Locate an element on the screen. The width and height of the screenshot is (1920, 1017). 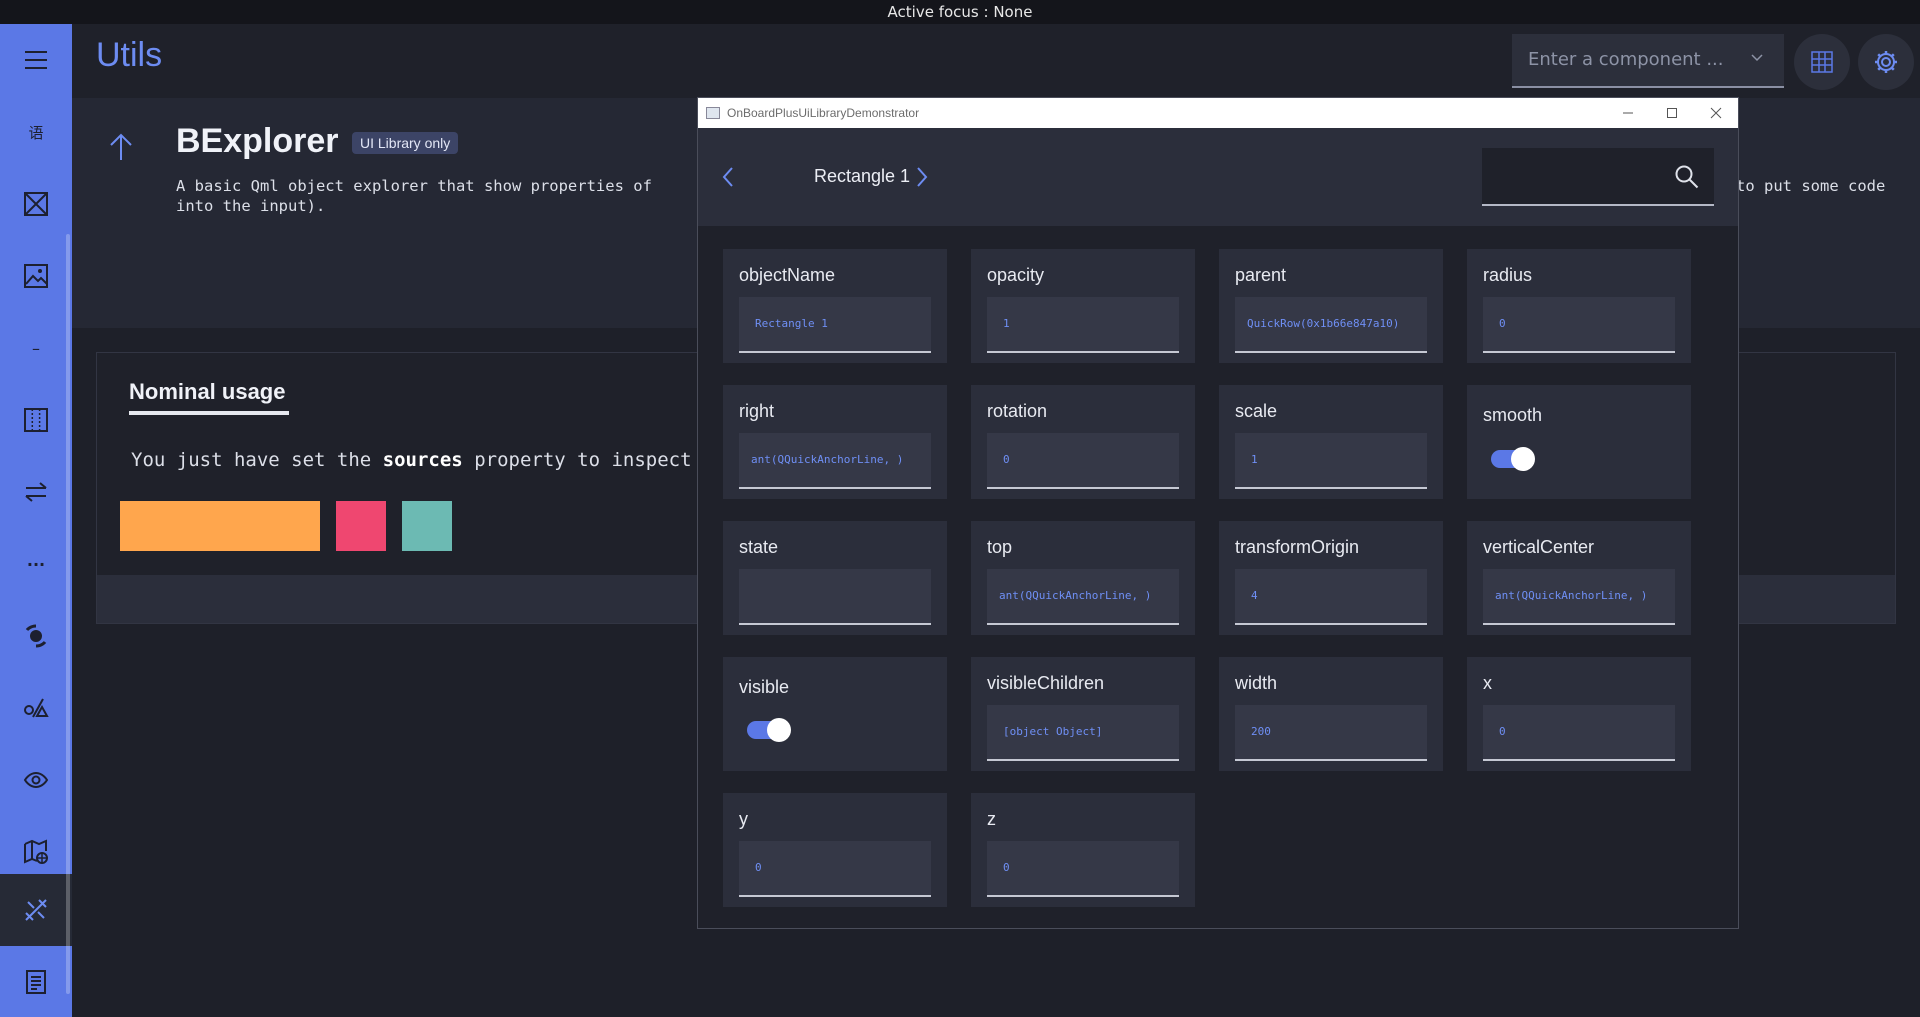
property-card: top ant(QQuickAnchorLine, ) is located at coordinates (1083, 578).